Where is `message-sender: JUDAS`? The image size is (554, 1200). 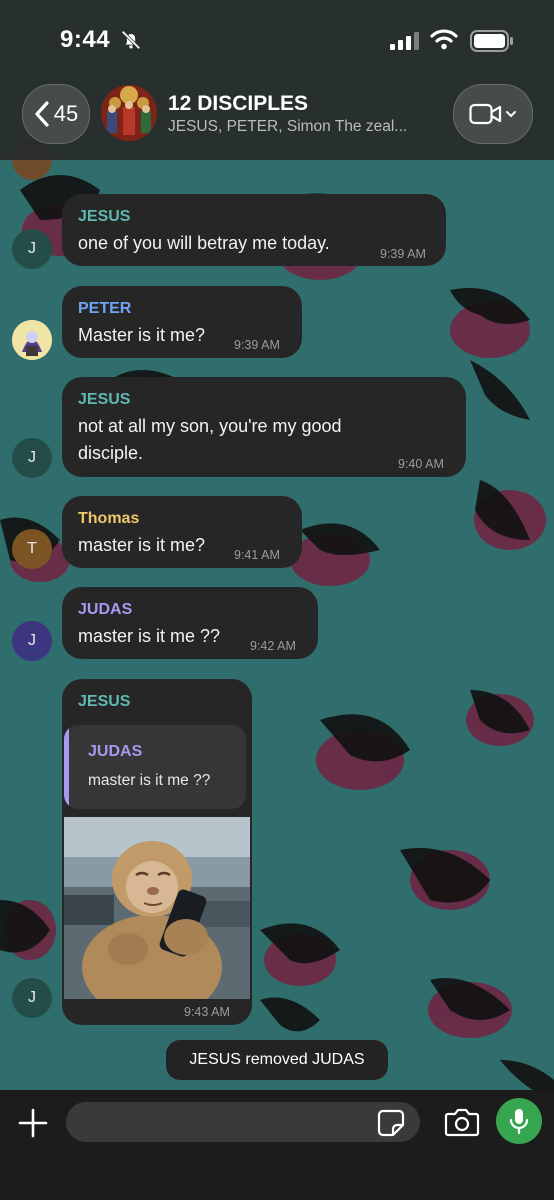
message-sender: JUDAS is located at coordinates (105, 610).